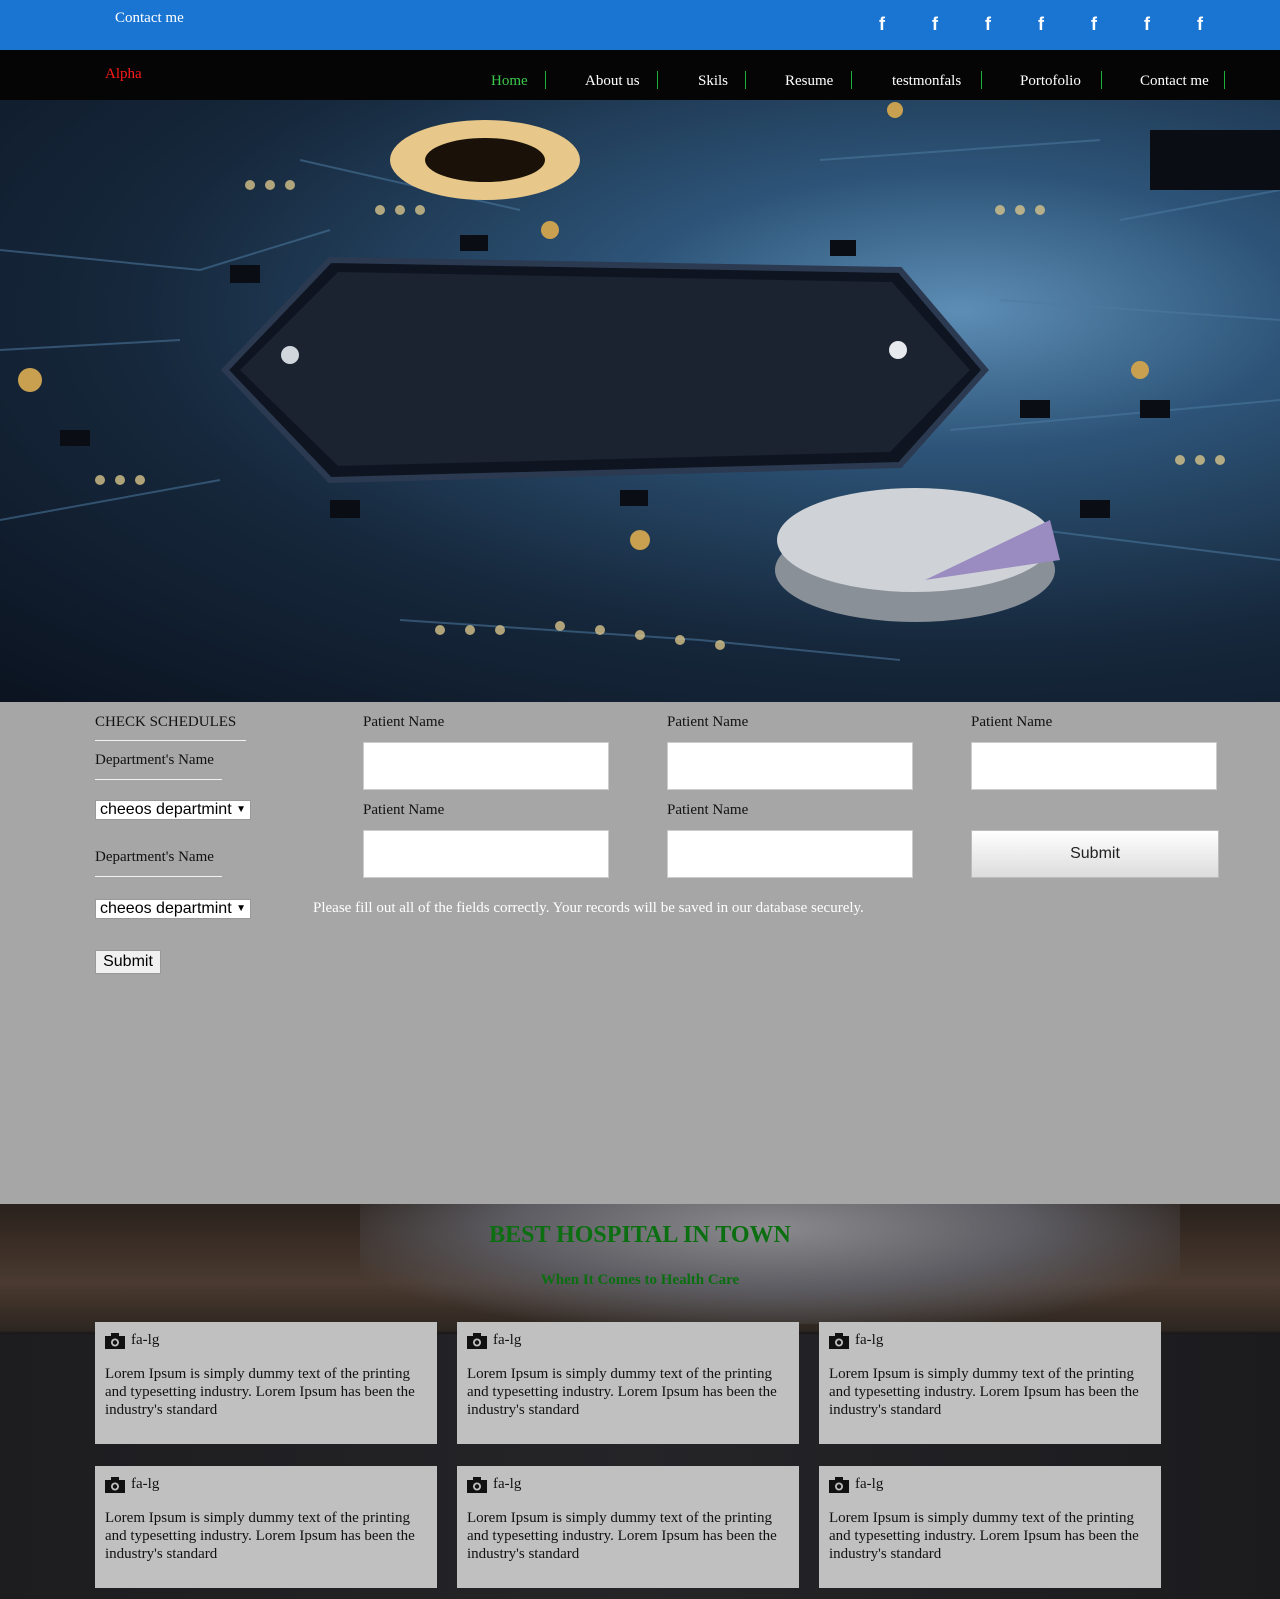 This screenshot has width=1280, height=1599. What do you see at coordinates (640, 1280) in the screenshot?
I see `features-subtitle: When It Comes to Health Care` at bounding box center [640, 1280].